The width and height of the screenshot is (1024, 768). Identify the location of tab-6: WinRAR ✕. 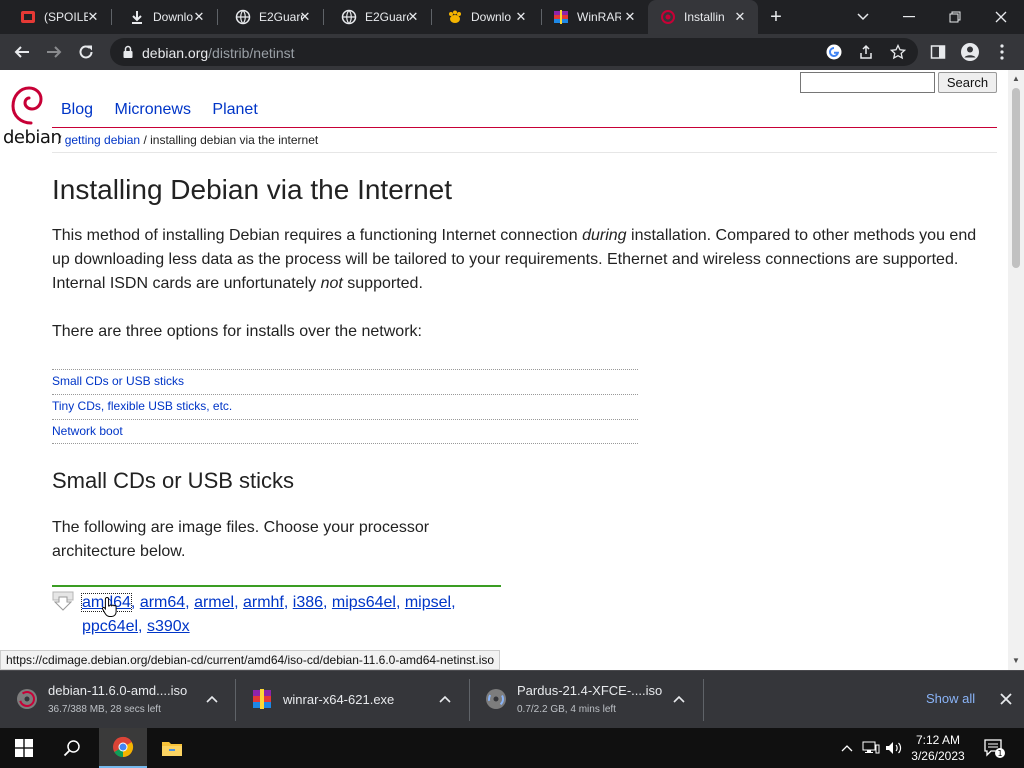
(594, 17).